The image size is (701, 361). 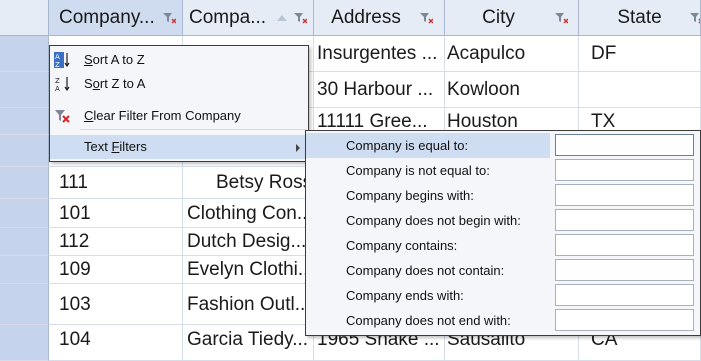 I want to click on menu-item-label: Sort A to Z, so click(x=114, y=59).